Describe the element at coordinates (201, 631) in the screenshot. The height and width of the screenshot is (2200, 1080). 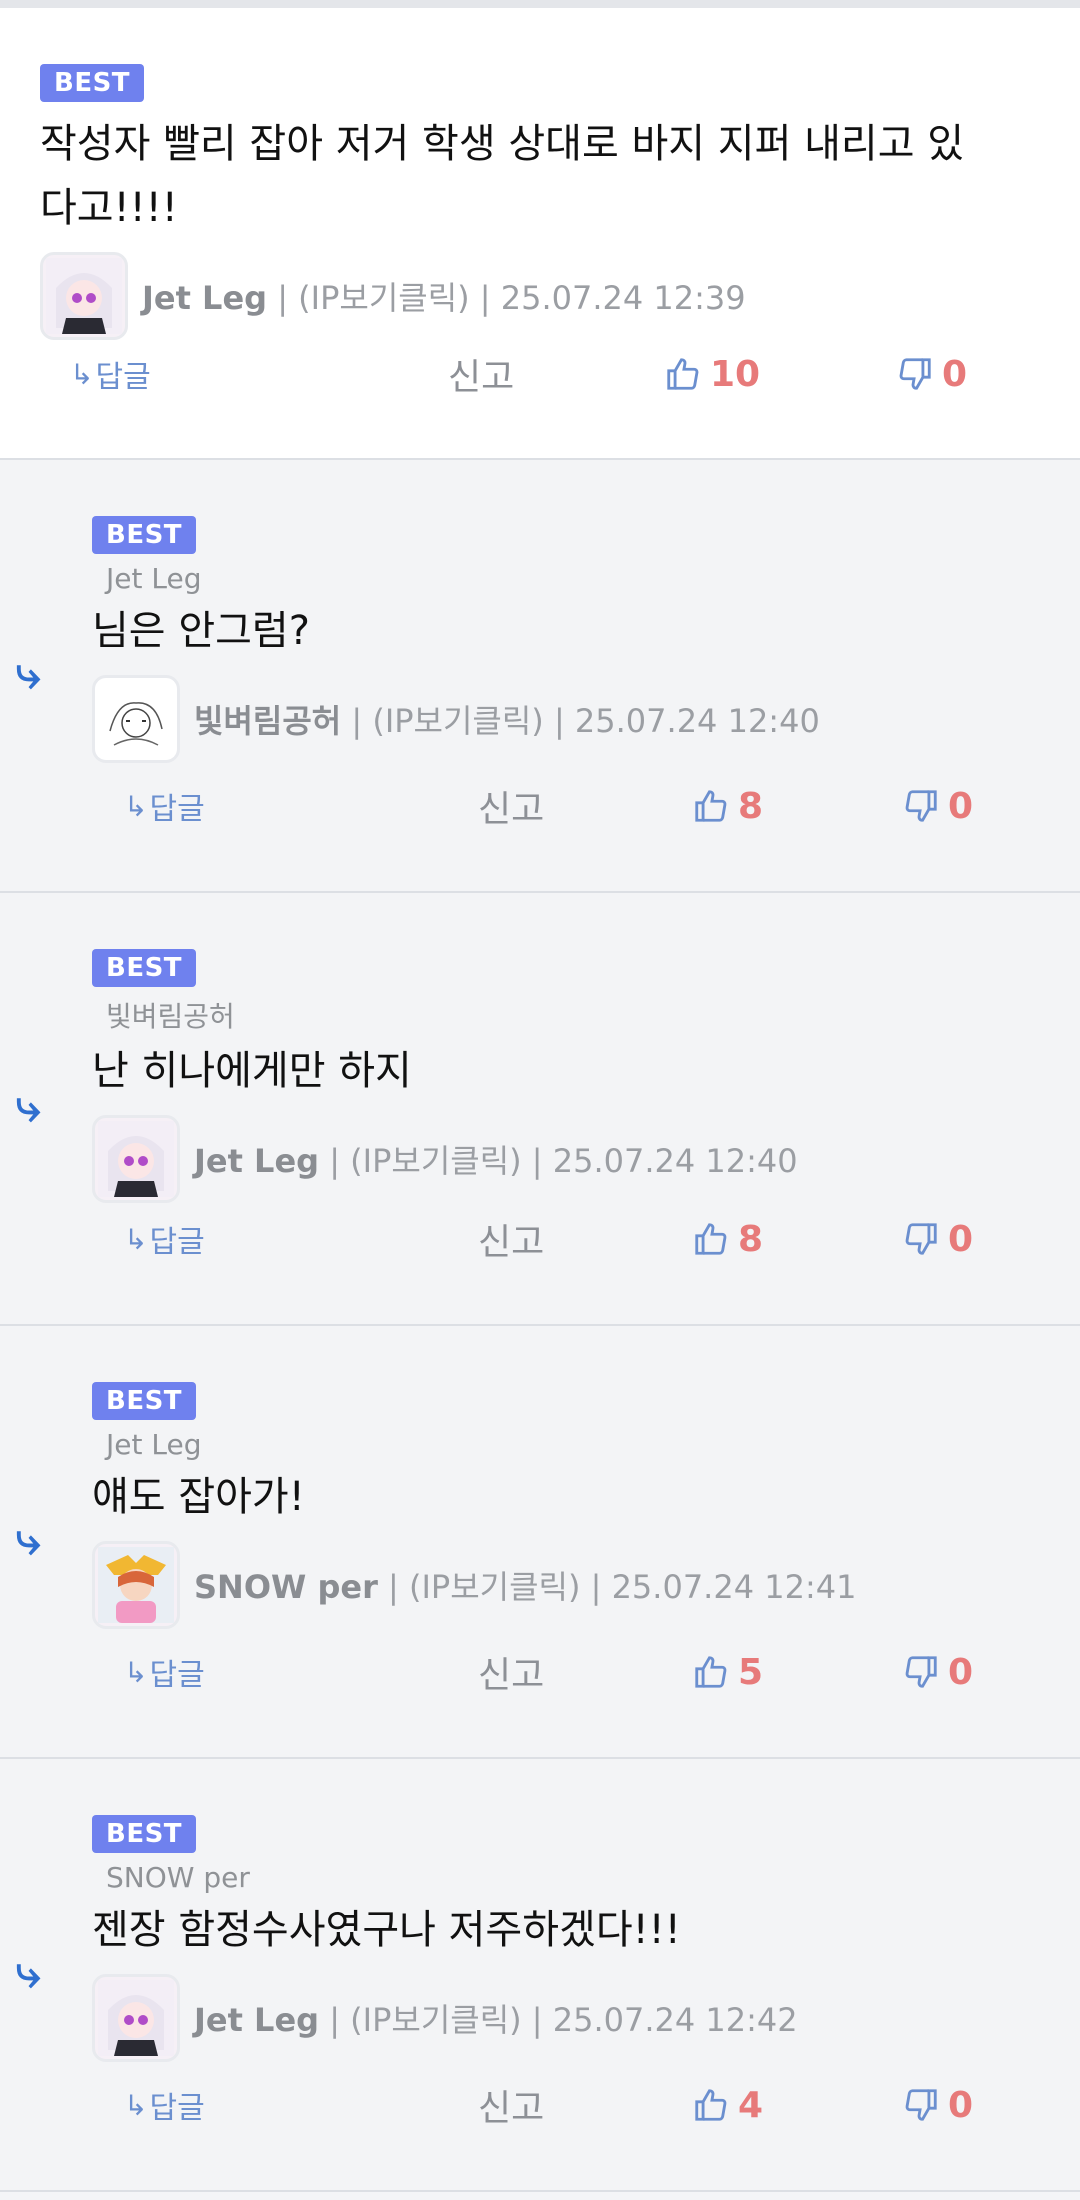
I see `comment-text: 님은 안그럼?` at that location.